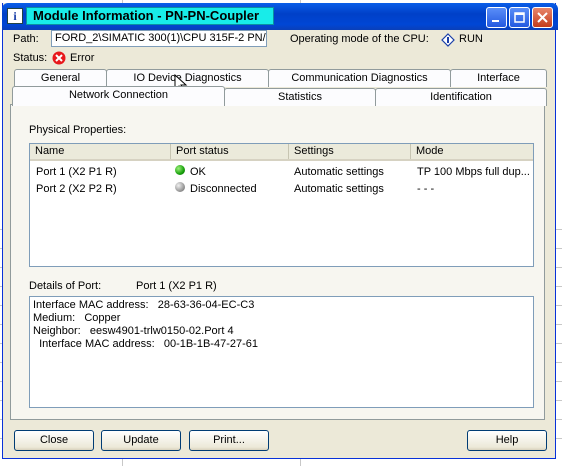 The width and height of the screenshot is (562, 466). What do you see at coordinates (15, 16) in the screenshot?
I see `info-icon: i` at bounding box center [15, 16].